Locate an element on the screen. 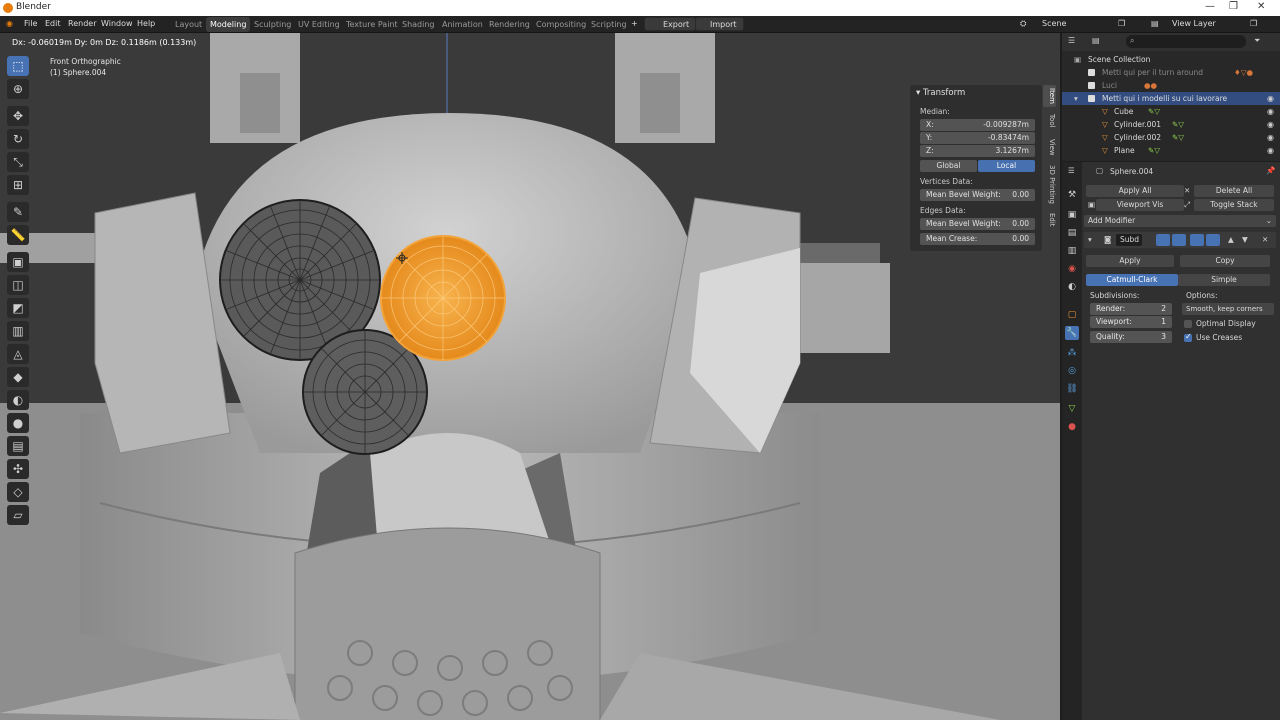  output-tab-icon: ▤ is located at coordinates (1072, 233).